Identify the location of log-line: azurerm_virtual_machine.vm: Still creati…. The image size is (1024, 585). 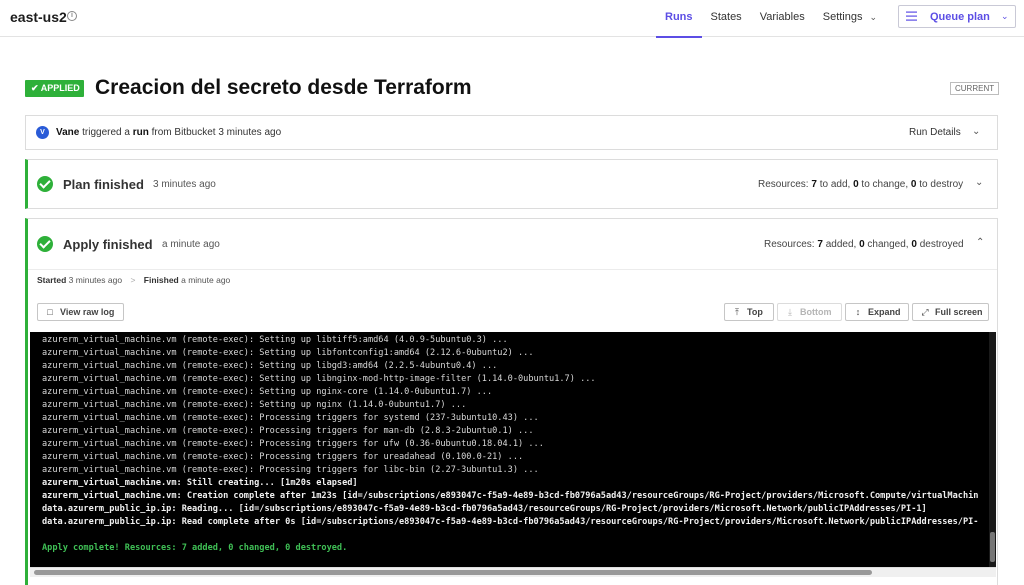
(200, 483).